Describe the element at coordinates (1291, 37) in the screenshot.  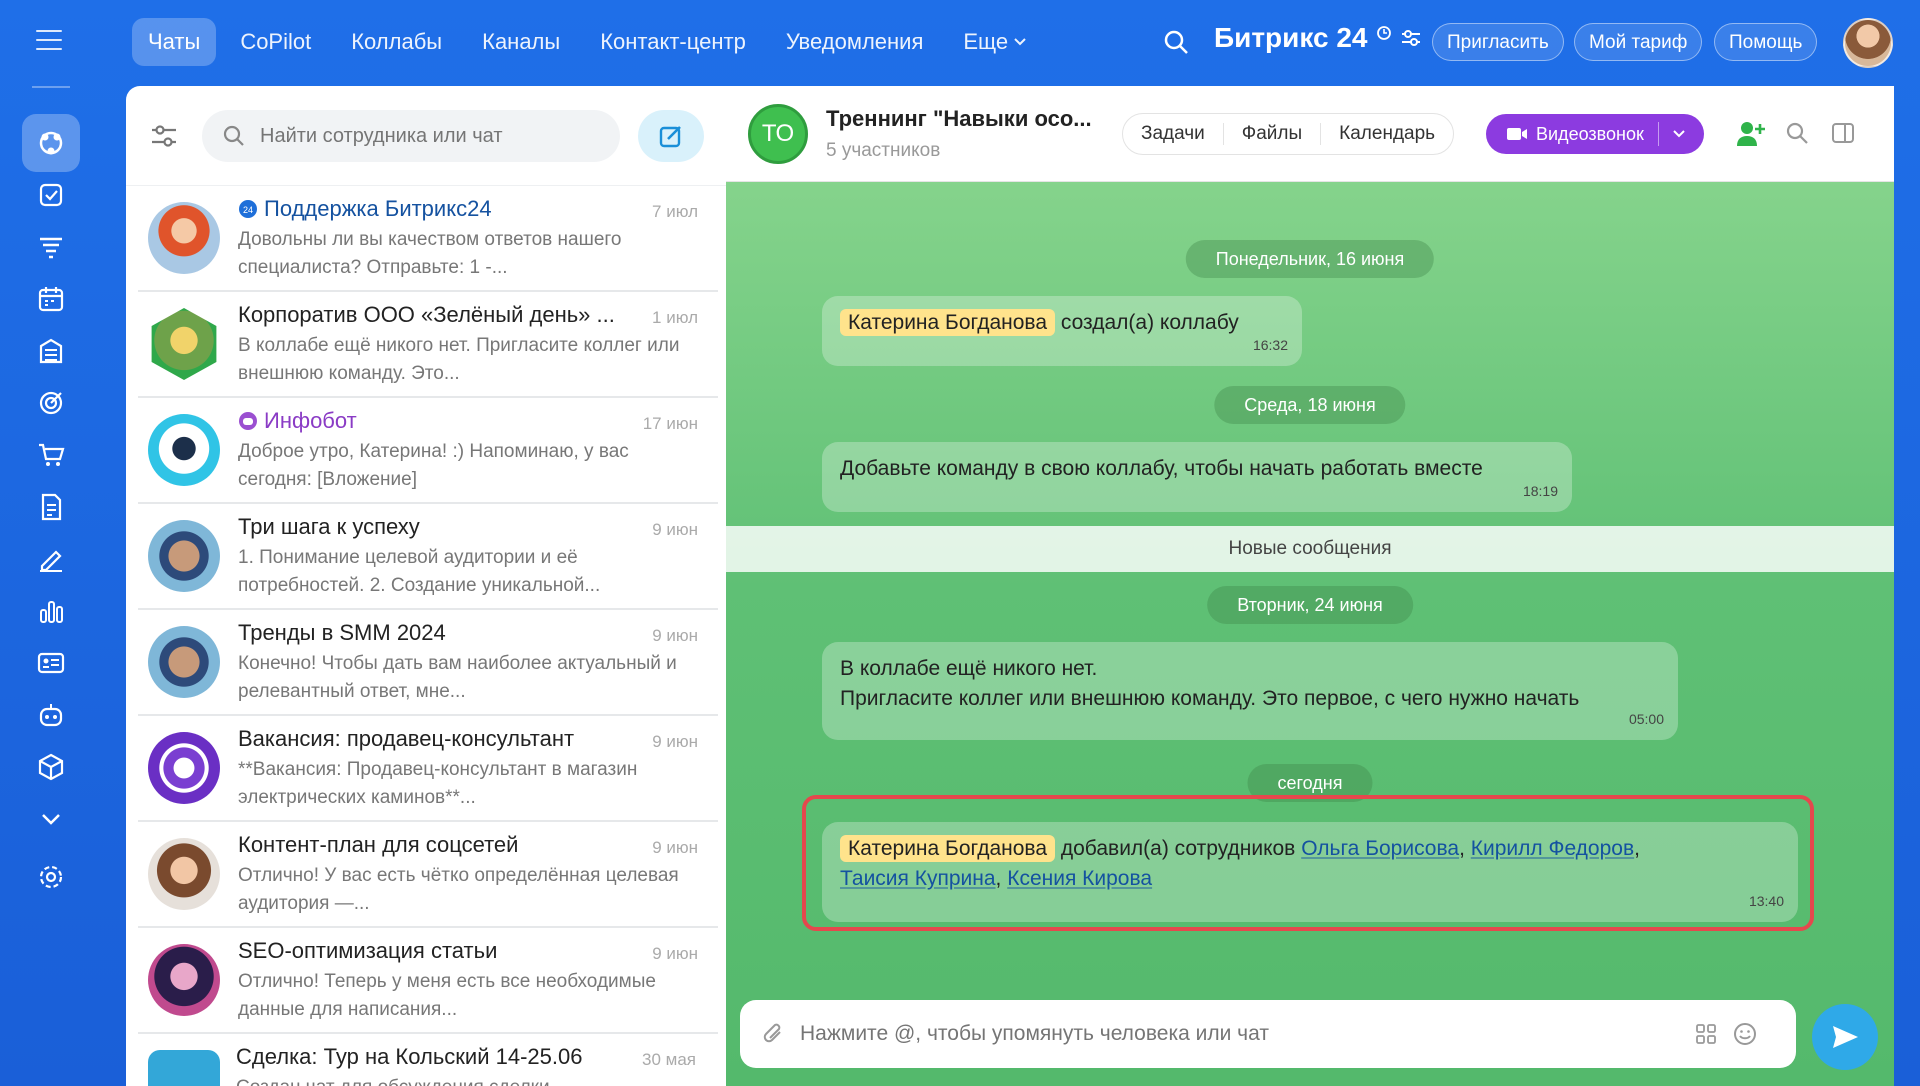
I see `brand-text: Битрикс 24` at that location.